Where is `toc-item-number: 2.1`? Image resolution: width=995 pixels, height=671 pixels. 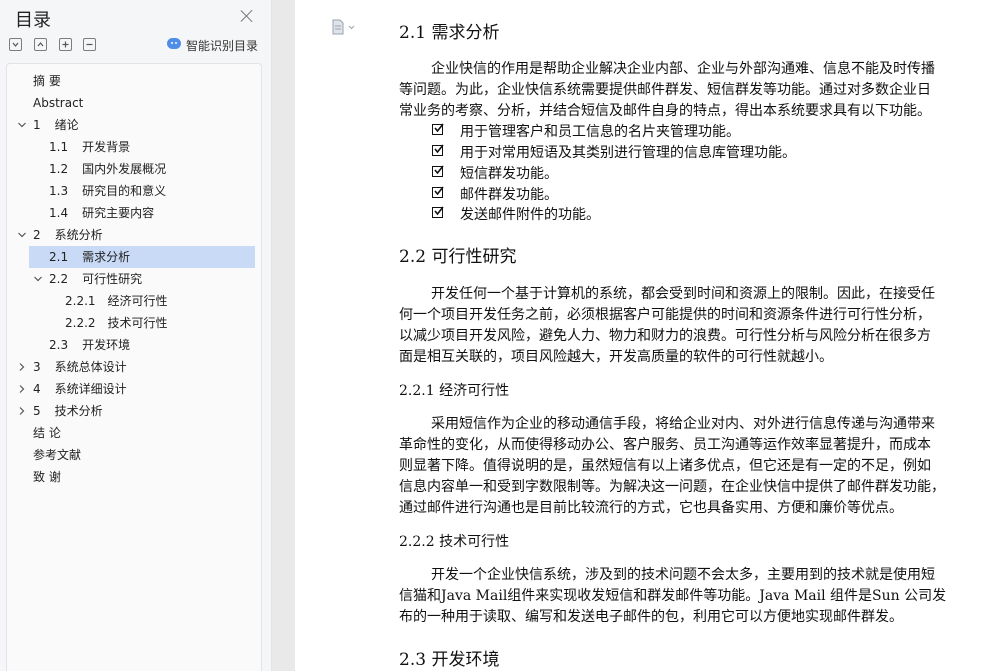
toc-item-number: 2.1 is located at coordinates (59, 257).